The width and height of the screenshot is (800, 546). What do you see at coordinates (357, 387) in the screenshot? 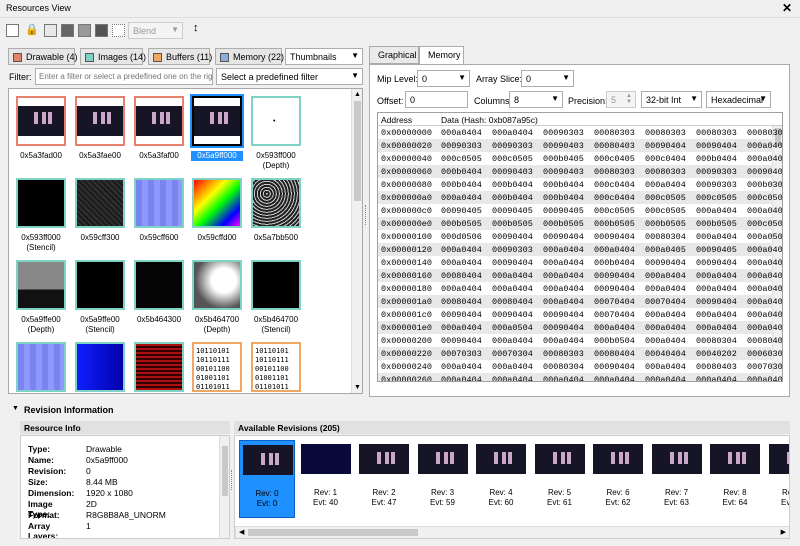
I see `scroll-down-icon: ▼` at bounding box center [357, 387].